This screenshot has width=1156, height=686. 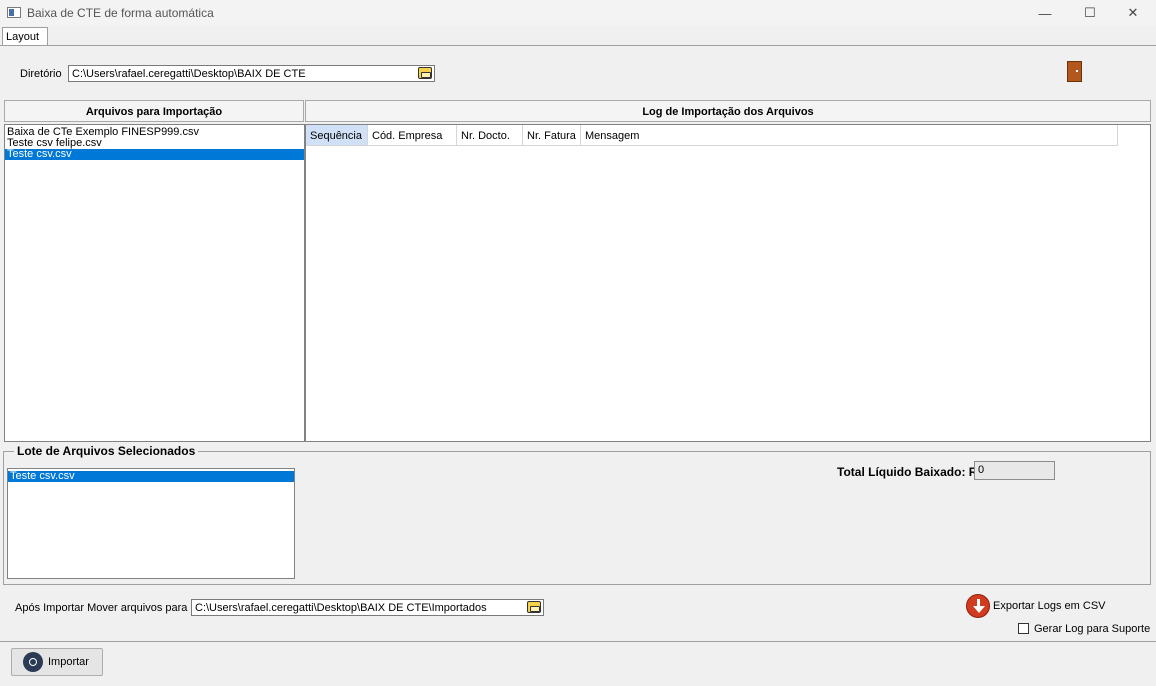 What do you see at coordinates (106, 451) in the screenshot?
I see `batch-group-title: Lote de Arquivos Selecionados` at bounding box center [106, 451].